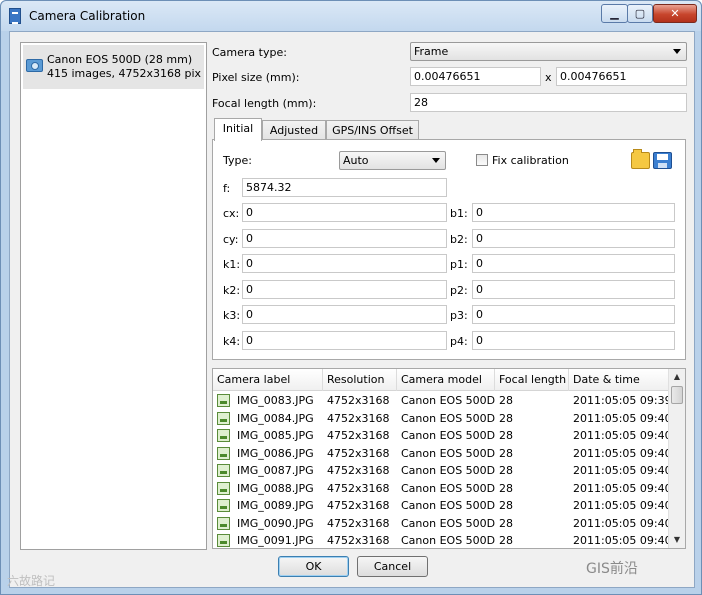 The width and height of the screenshot is (702, 595). I want to click on focal-length-input: 28, so click(548, 102).